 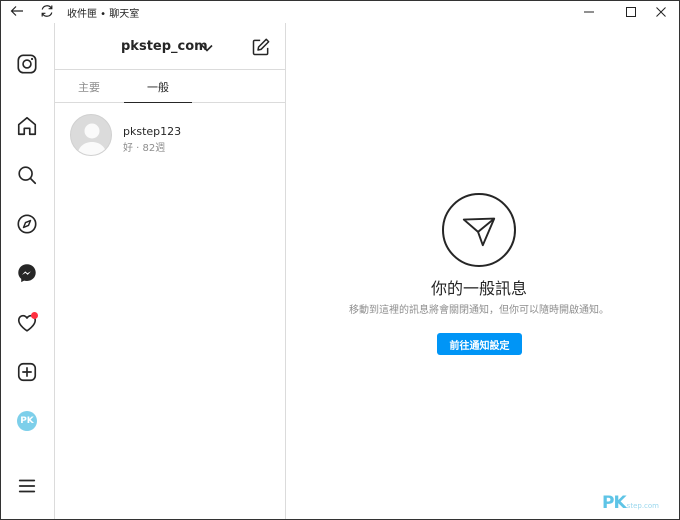 What do you see at coordinates (103, 14) in the screenshot?
I see `window-title: 收件匣 • 聊天室` at bounding box center [103, 14].